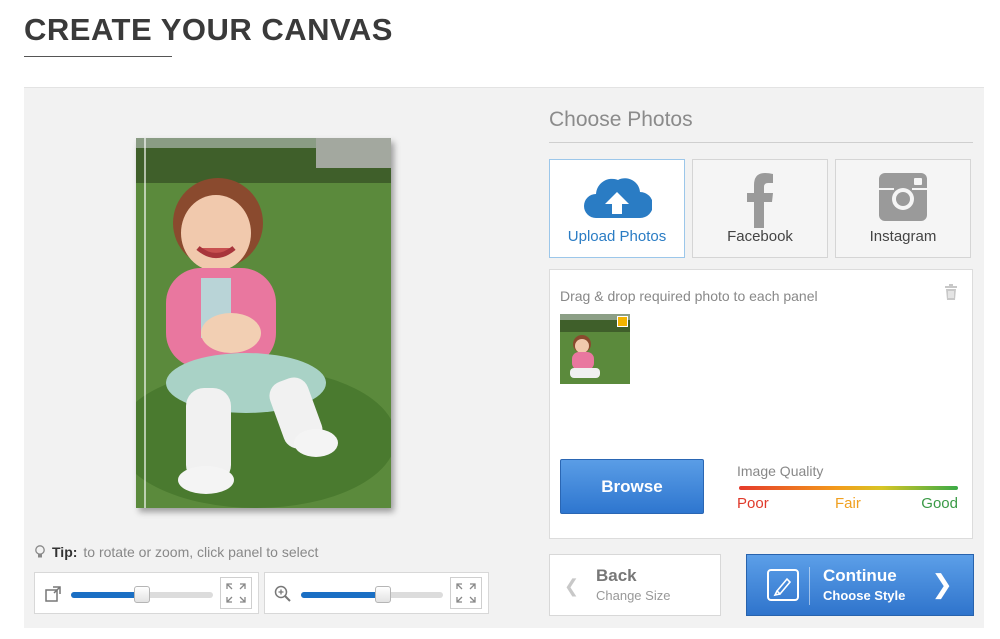 The image size is (1000, 639). Describe the element at coordinates (283, 594) in the screenshot. I see `zoom-in-icon` at that location.